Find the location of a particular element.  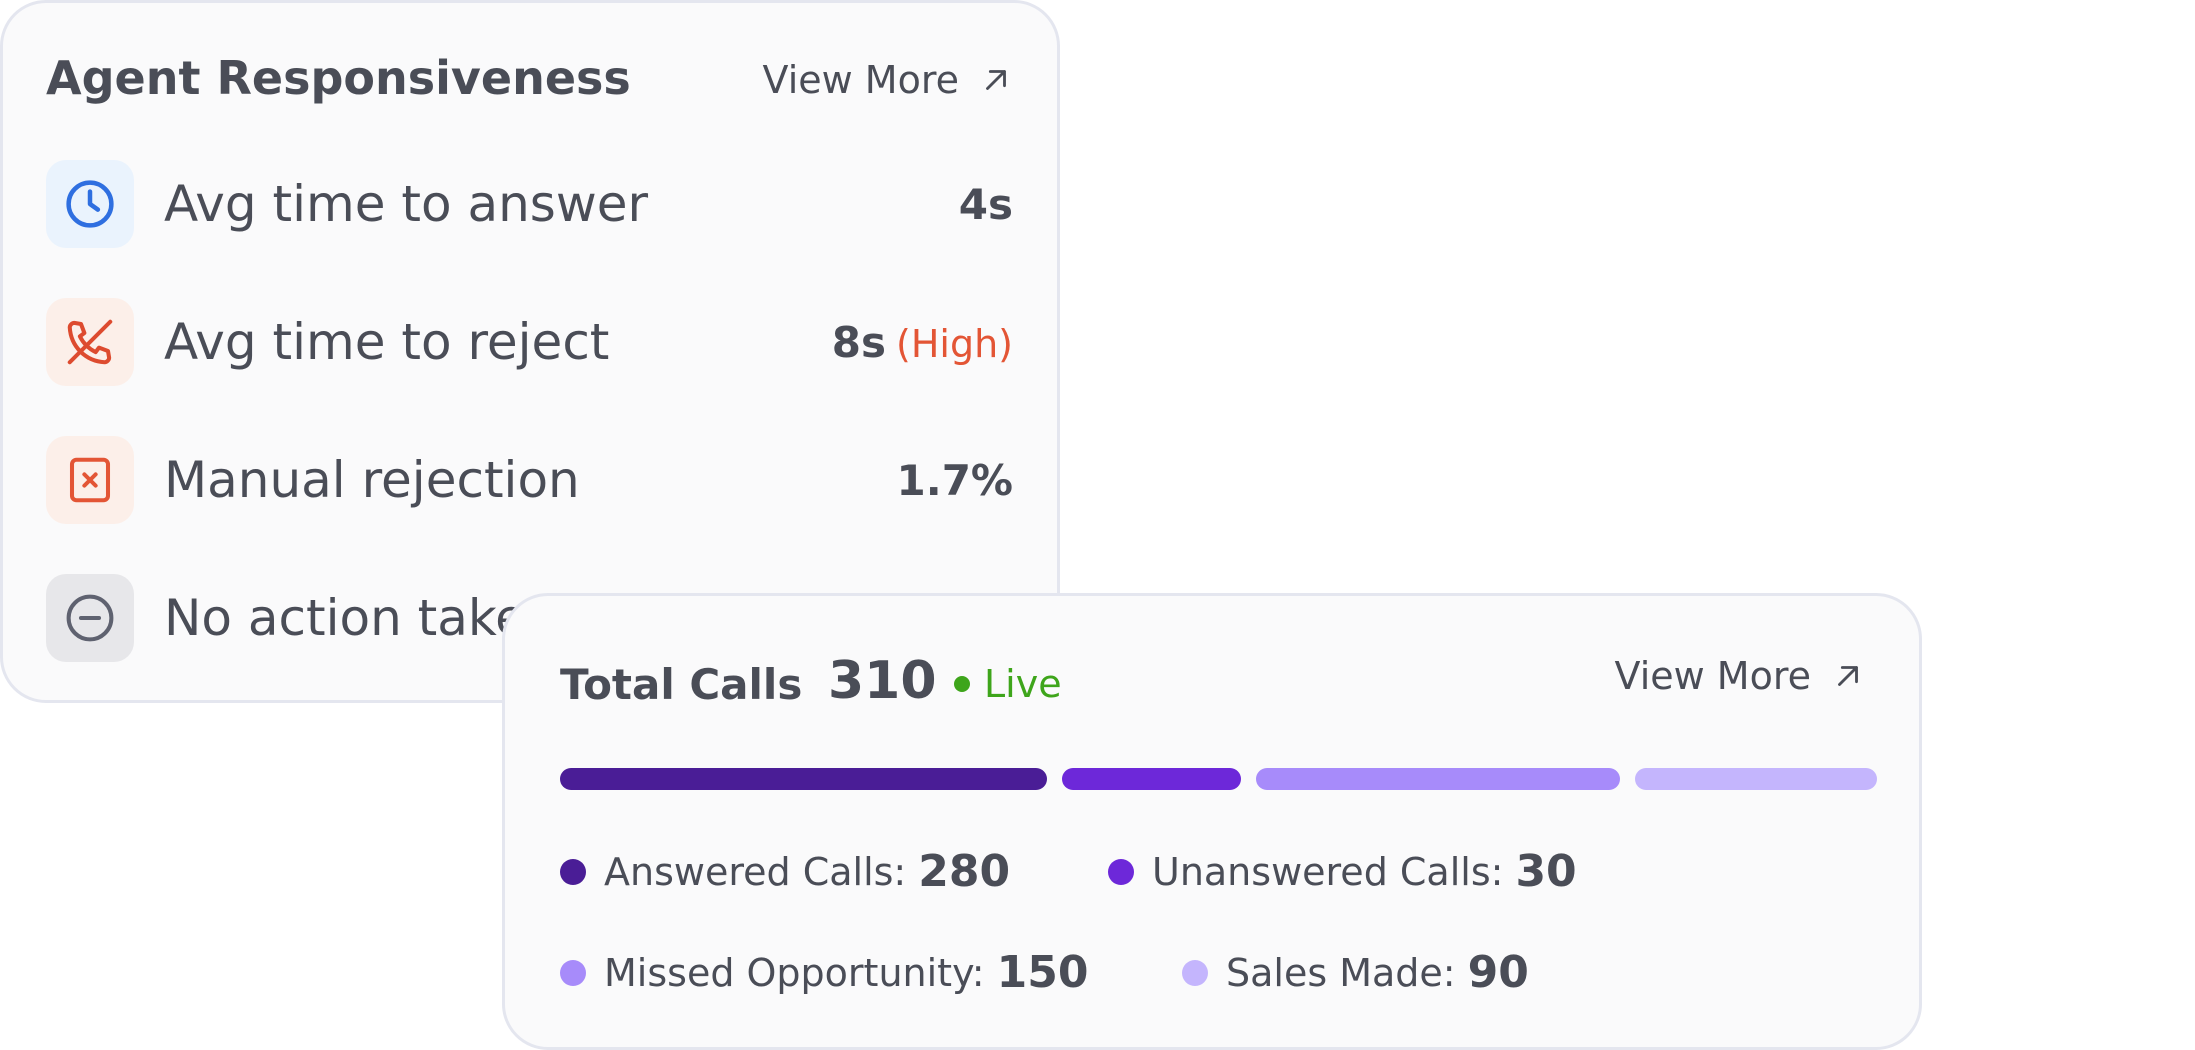

metric-row-avg-time-to-reject: Avg time to reject 8s (High) is located at coordinates (529, 342).